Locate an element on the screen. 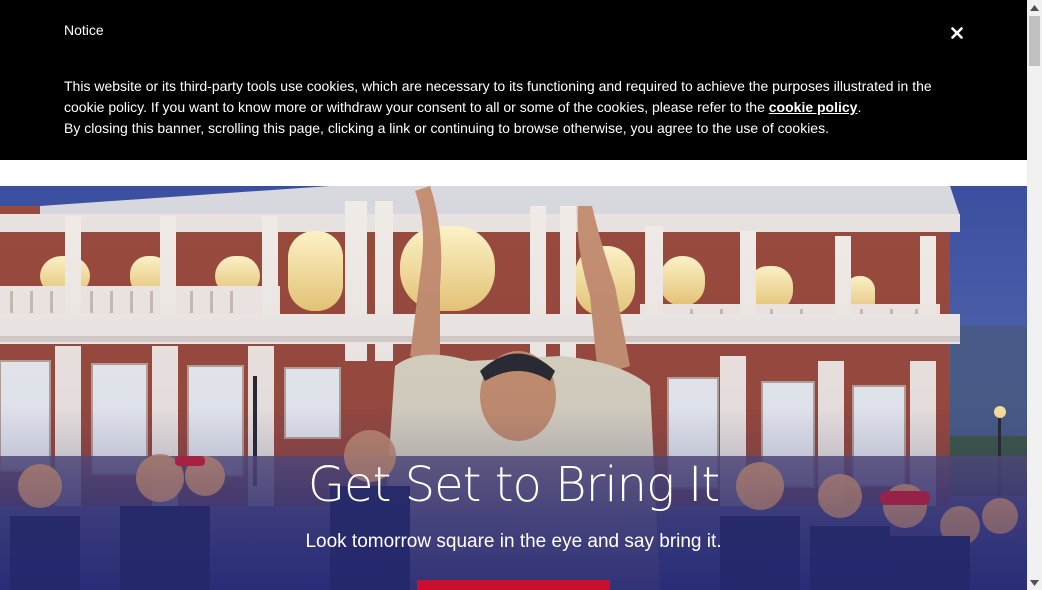  scroll-up-arrow-icon is located at coordinates (1034, 7).